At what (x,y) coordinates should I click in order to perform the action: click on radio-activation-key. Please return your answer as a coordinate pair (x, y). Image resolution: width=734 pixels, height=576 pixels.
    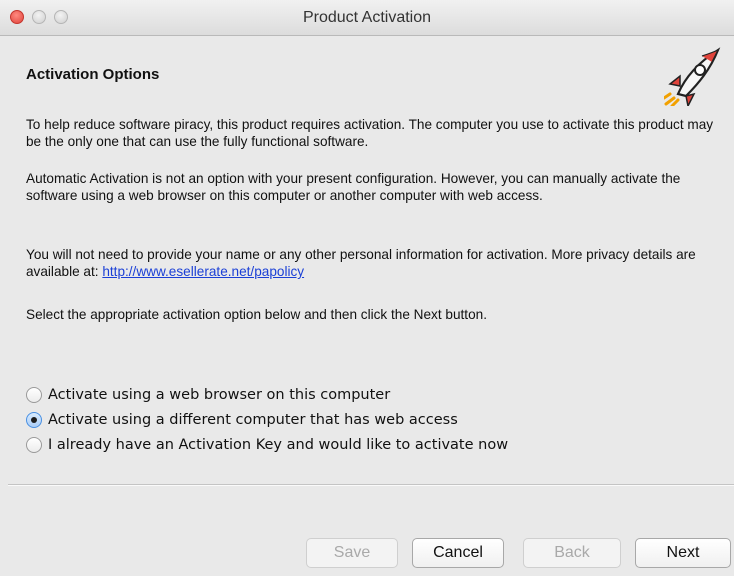
    Looking at the image, I should click on (34, 444).